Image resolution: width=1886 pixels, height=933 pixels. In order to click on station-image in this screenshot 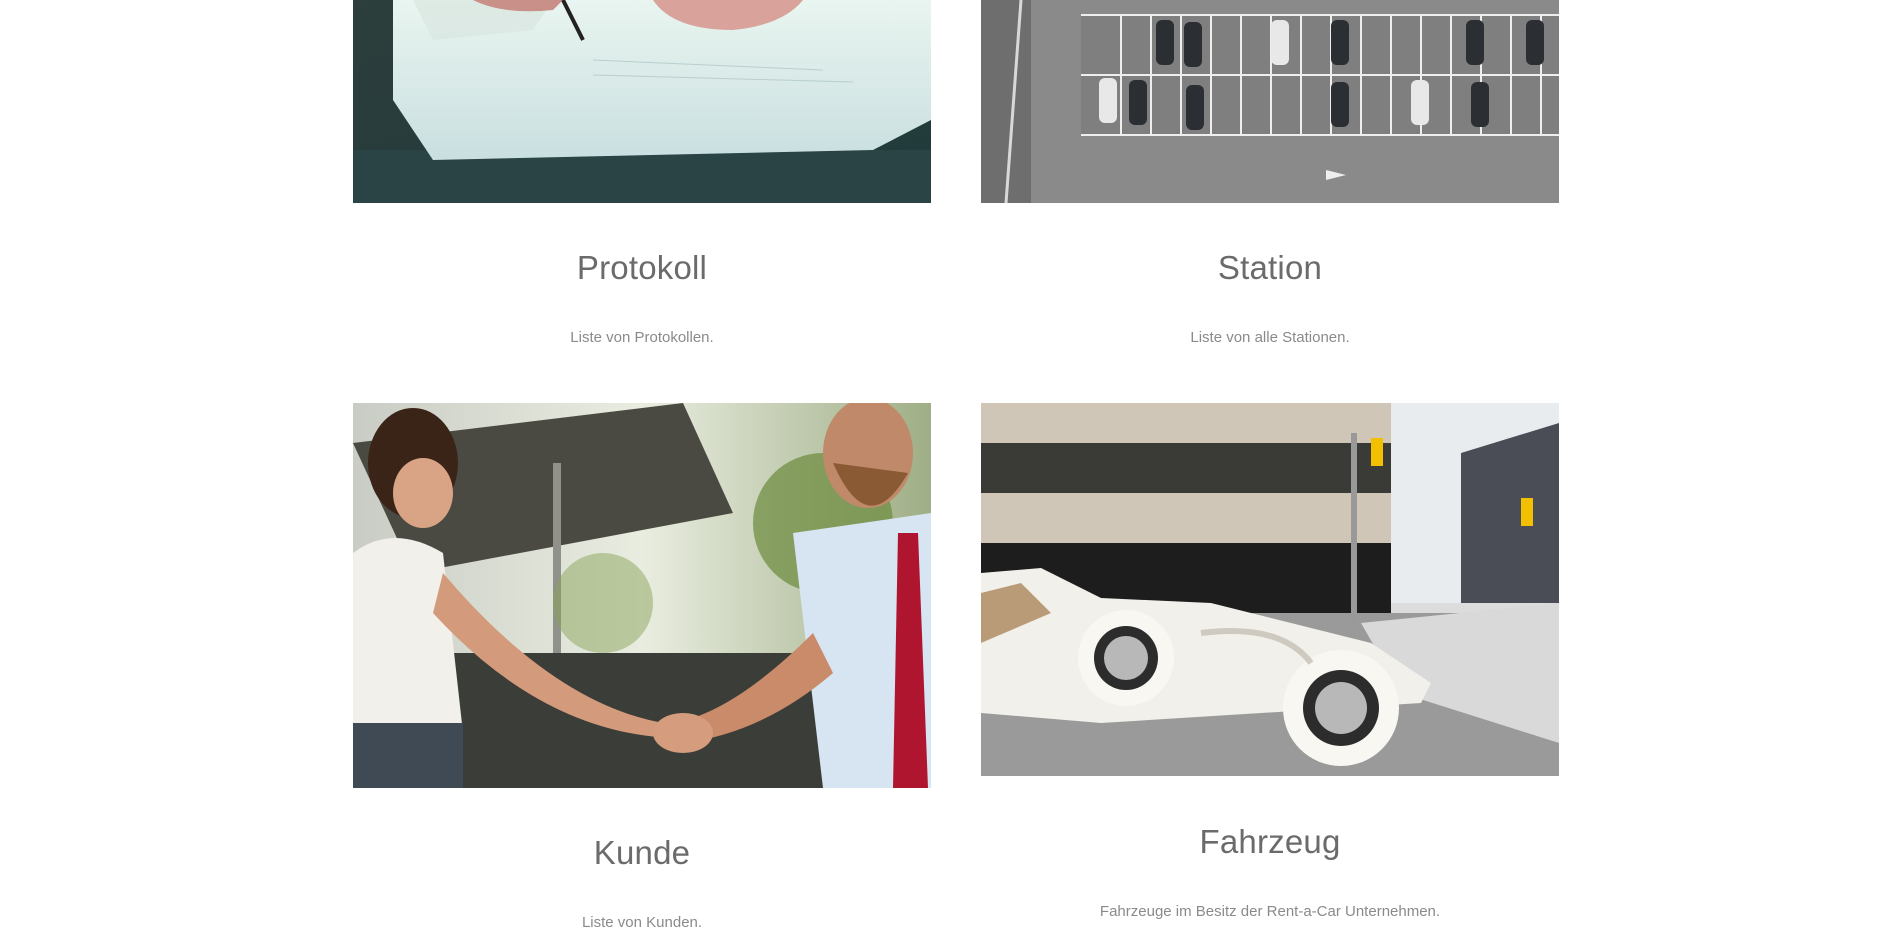, I will do `click(1270, 101)`.